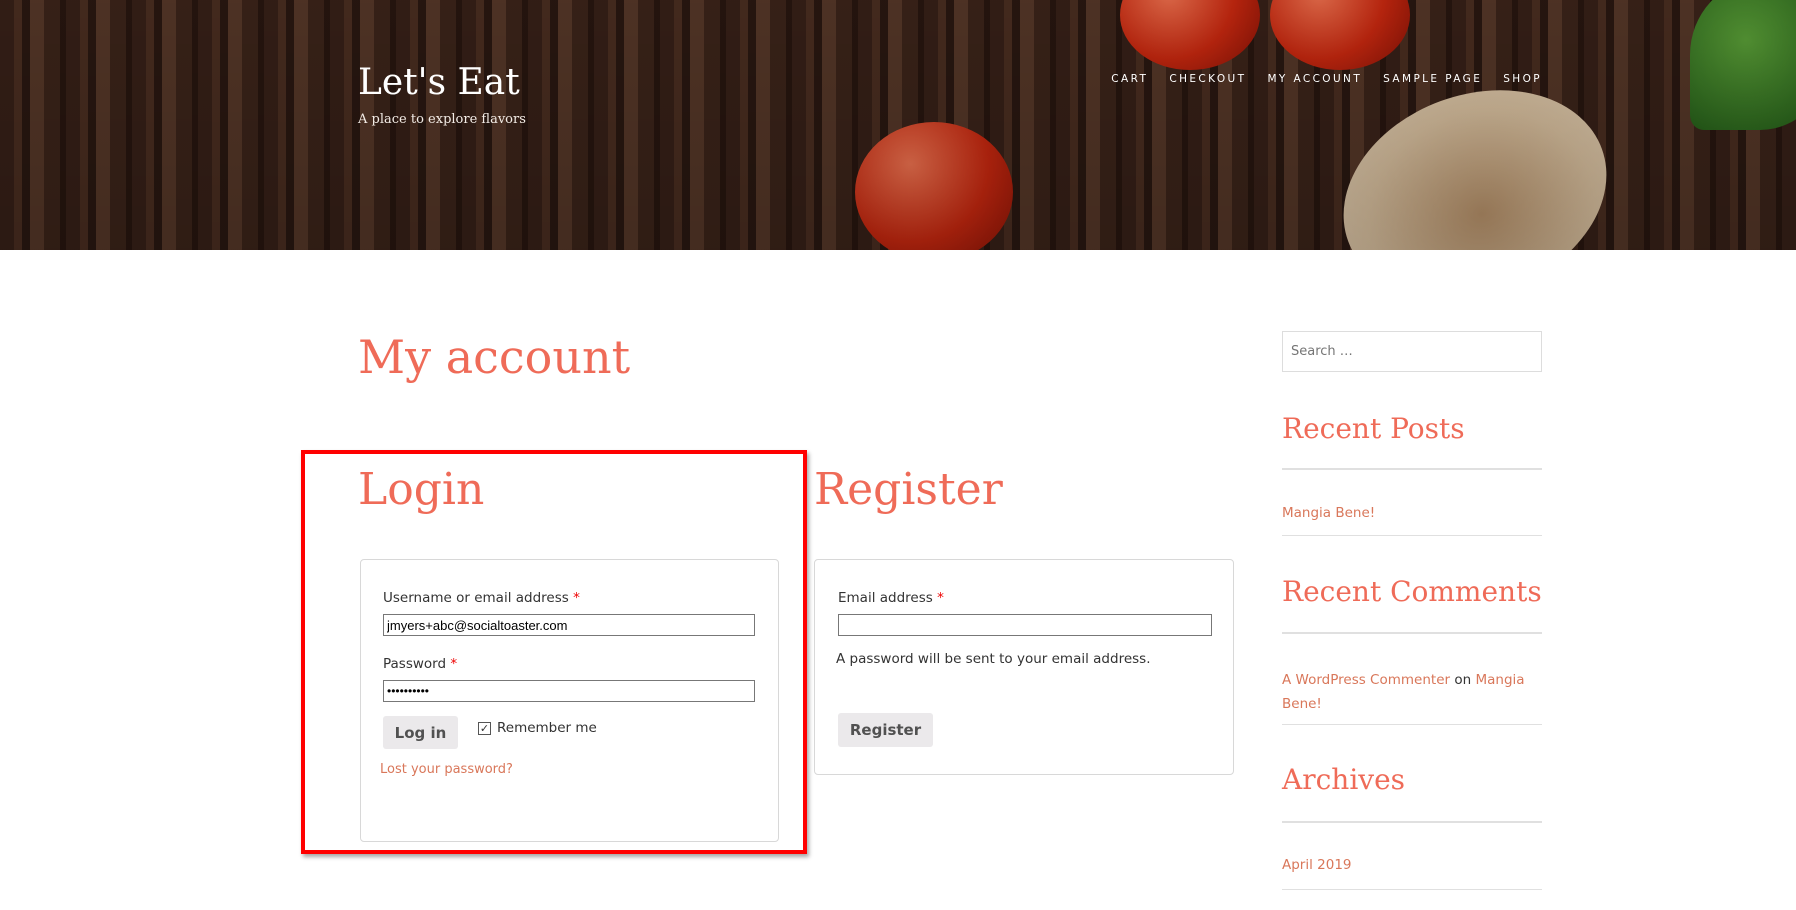 Image resolution: width=1796 pixels, height=910 pixels. I want to click on recent-posts-heading: Recent Posts, so click(1373, 428).